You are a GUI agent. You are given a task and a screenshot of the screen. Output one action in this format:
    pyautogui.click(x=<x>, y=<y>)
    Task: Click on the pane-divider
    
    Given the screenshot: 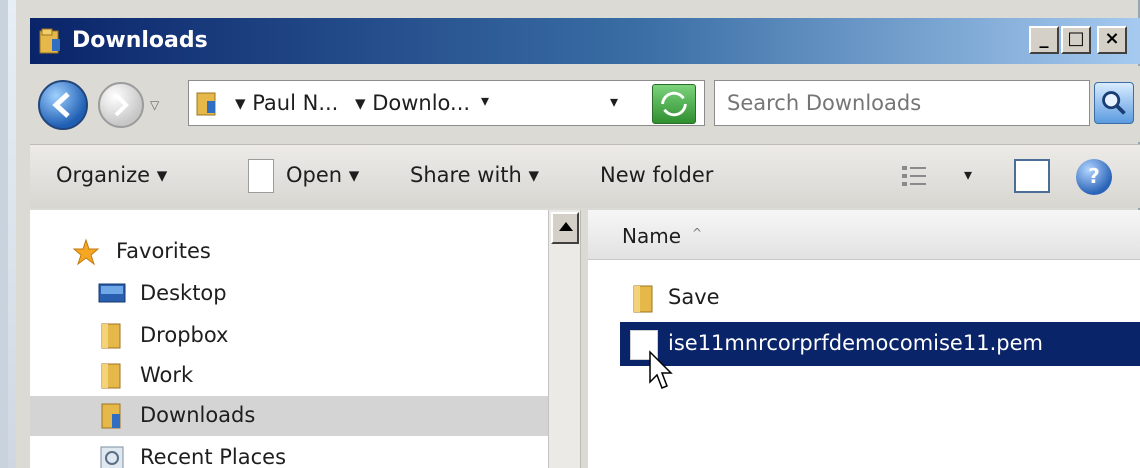 What is the action you would take?
    pyautogui.click(x=584, y=339)
    